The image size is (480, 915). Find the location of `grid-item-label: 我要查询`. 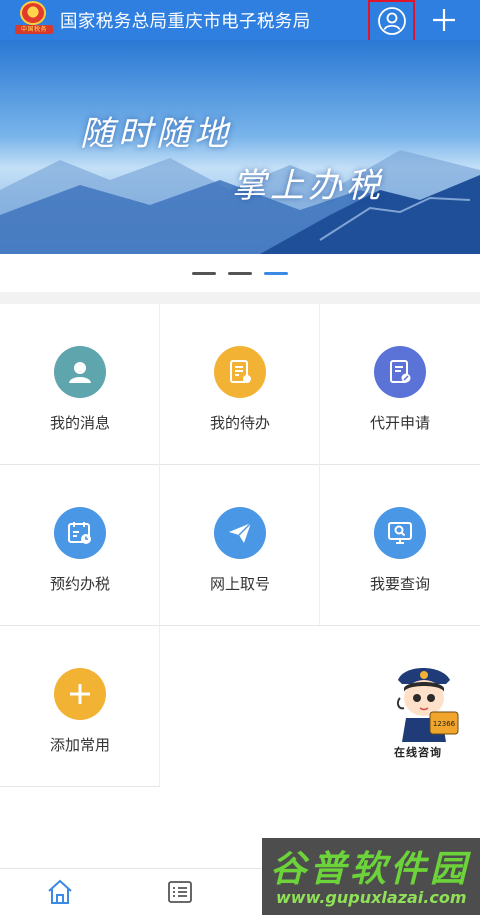

grid-item-label: 我要查询 is located at coordinates (399, 584).